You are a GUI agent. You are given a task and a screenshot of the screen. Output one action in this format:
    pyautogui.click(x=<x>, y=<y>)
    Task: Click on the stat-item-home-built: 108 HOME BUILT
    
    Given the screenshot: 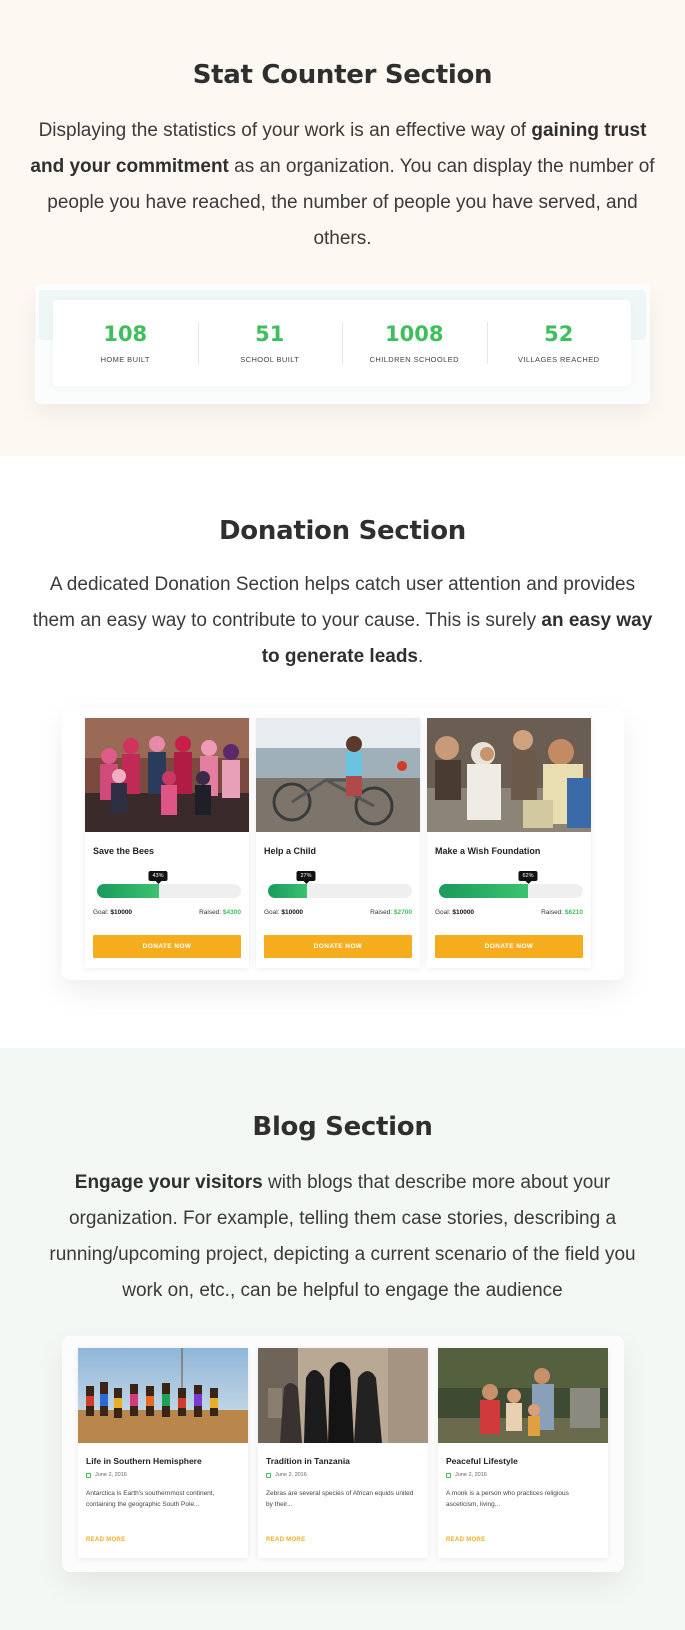 What is the action you would take?
    pyautogui.click(x=125, y=343)
    